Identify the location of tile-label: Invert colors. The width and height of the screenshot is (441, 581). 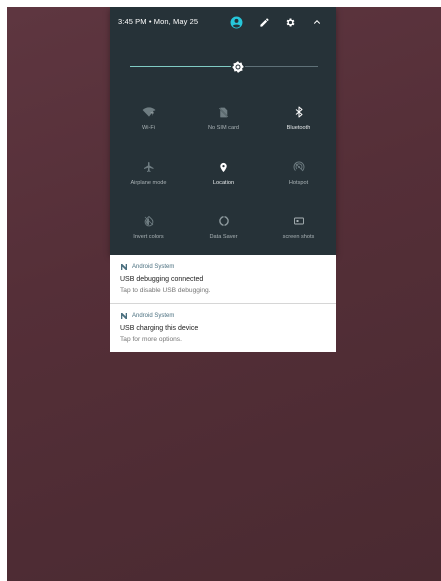
(148, 237).